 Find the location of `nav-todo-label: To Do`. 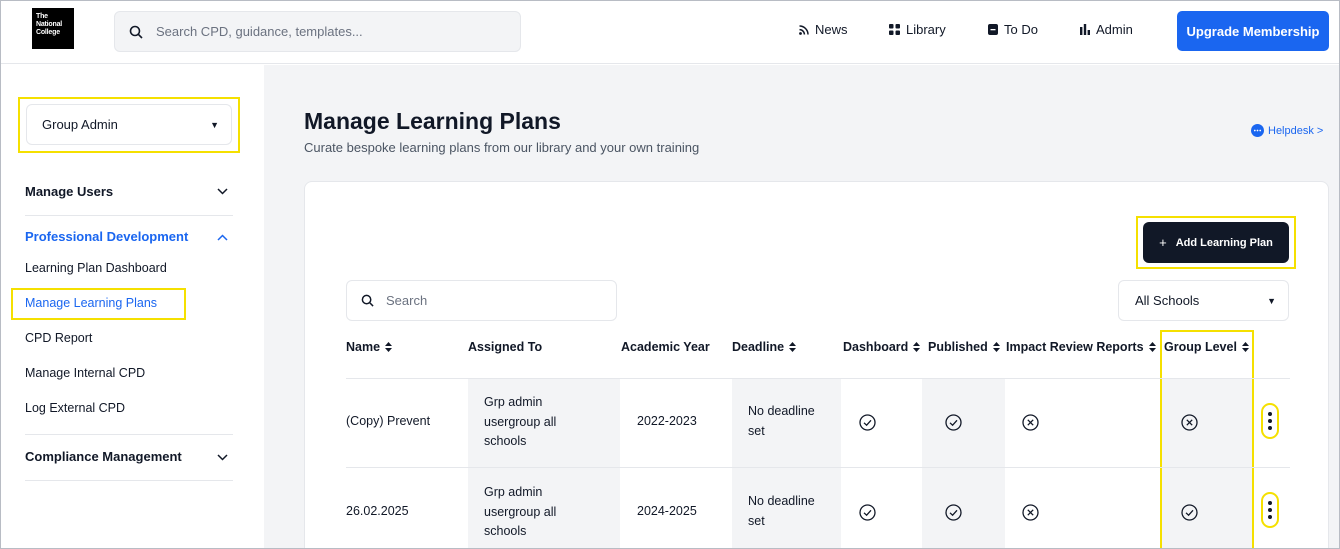

nav-todo-label: To Do is located at coordinates (1021, 29).